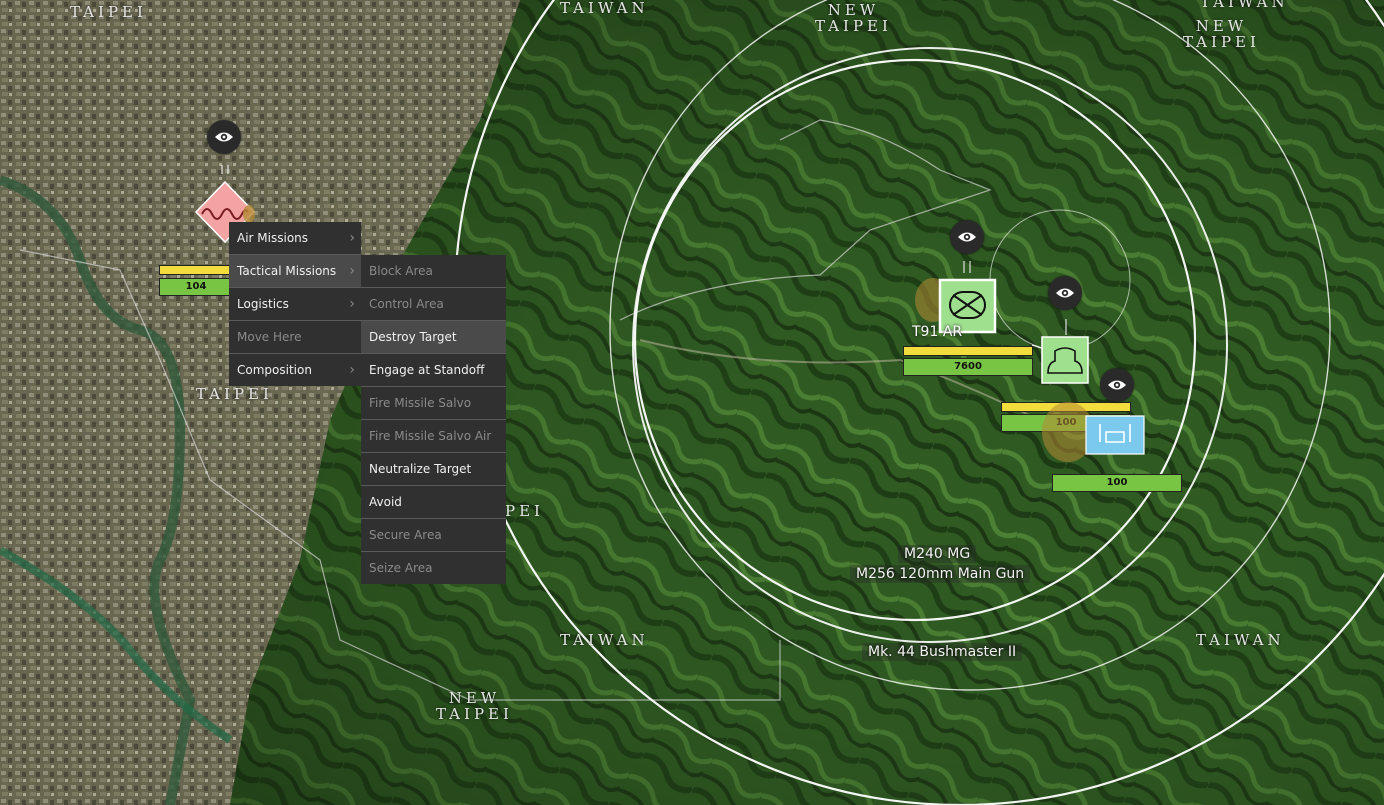 This screenshot has height=805, width=1384. I want to click on unit-label: T91 AR, so click(937, 332).